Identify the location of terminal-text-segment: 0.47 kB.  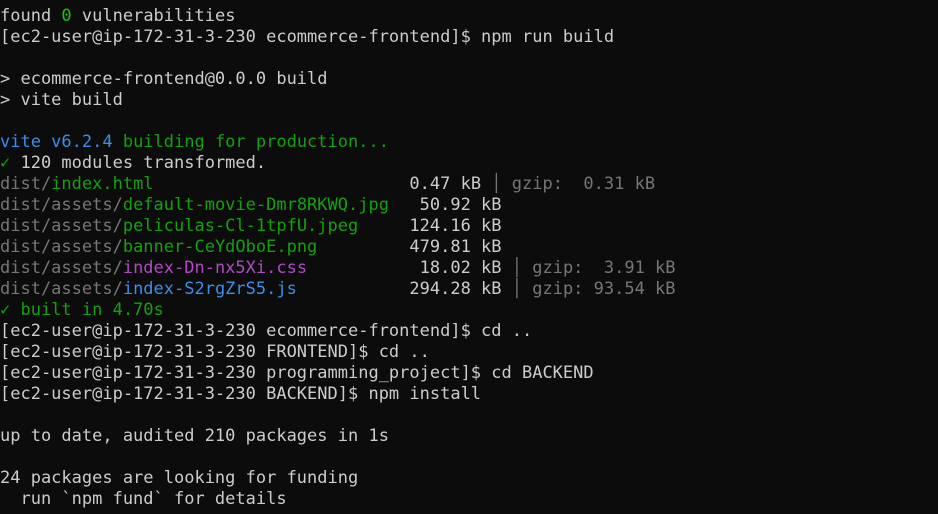
(317, 184).